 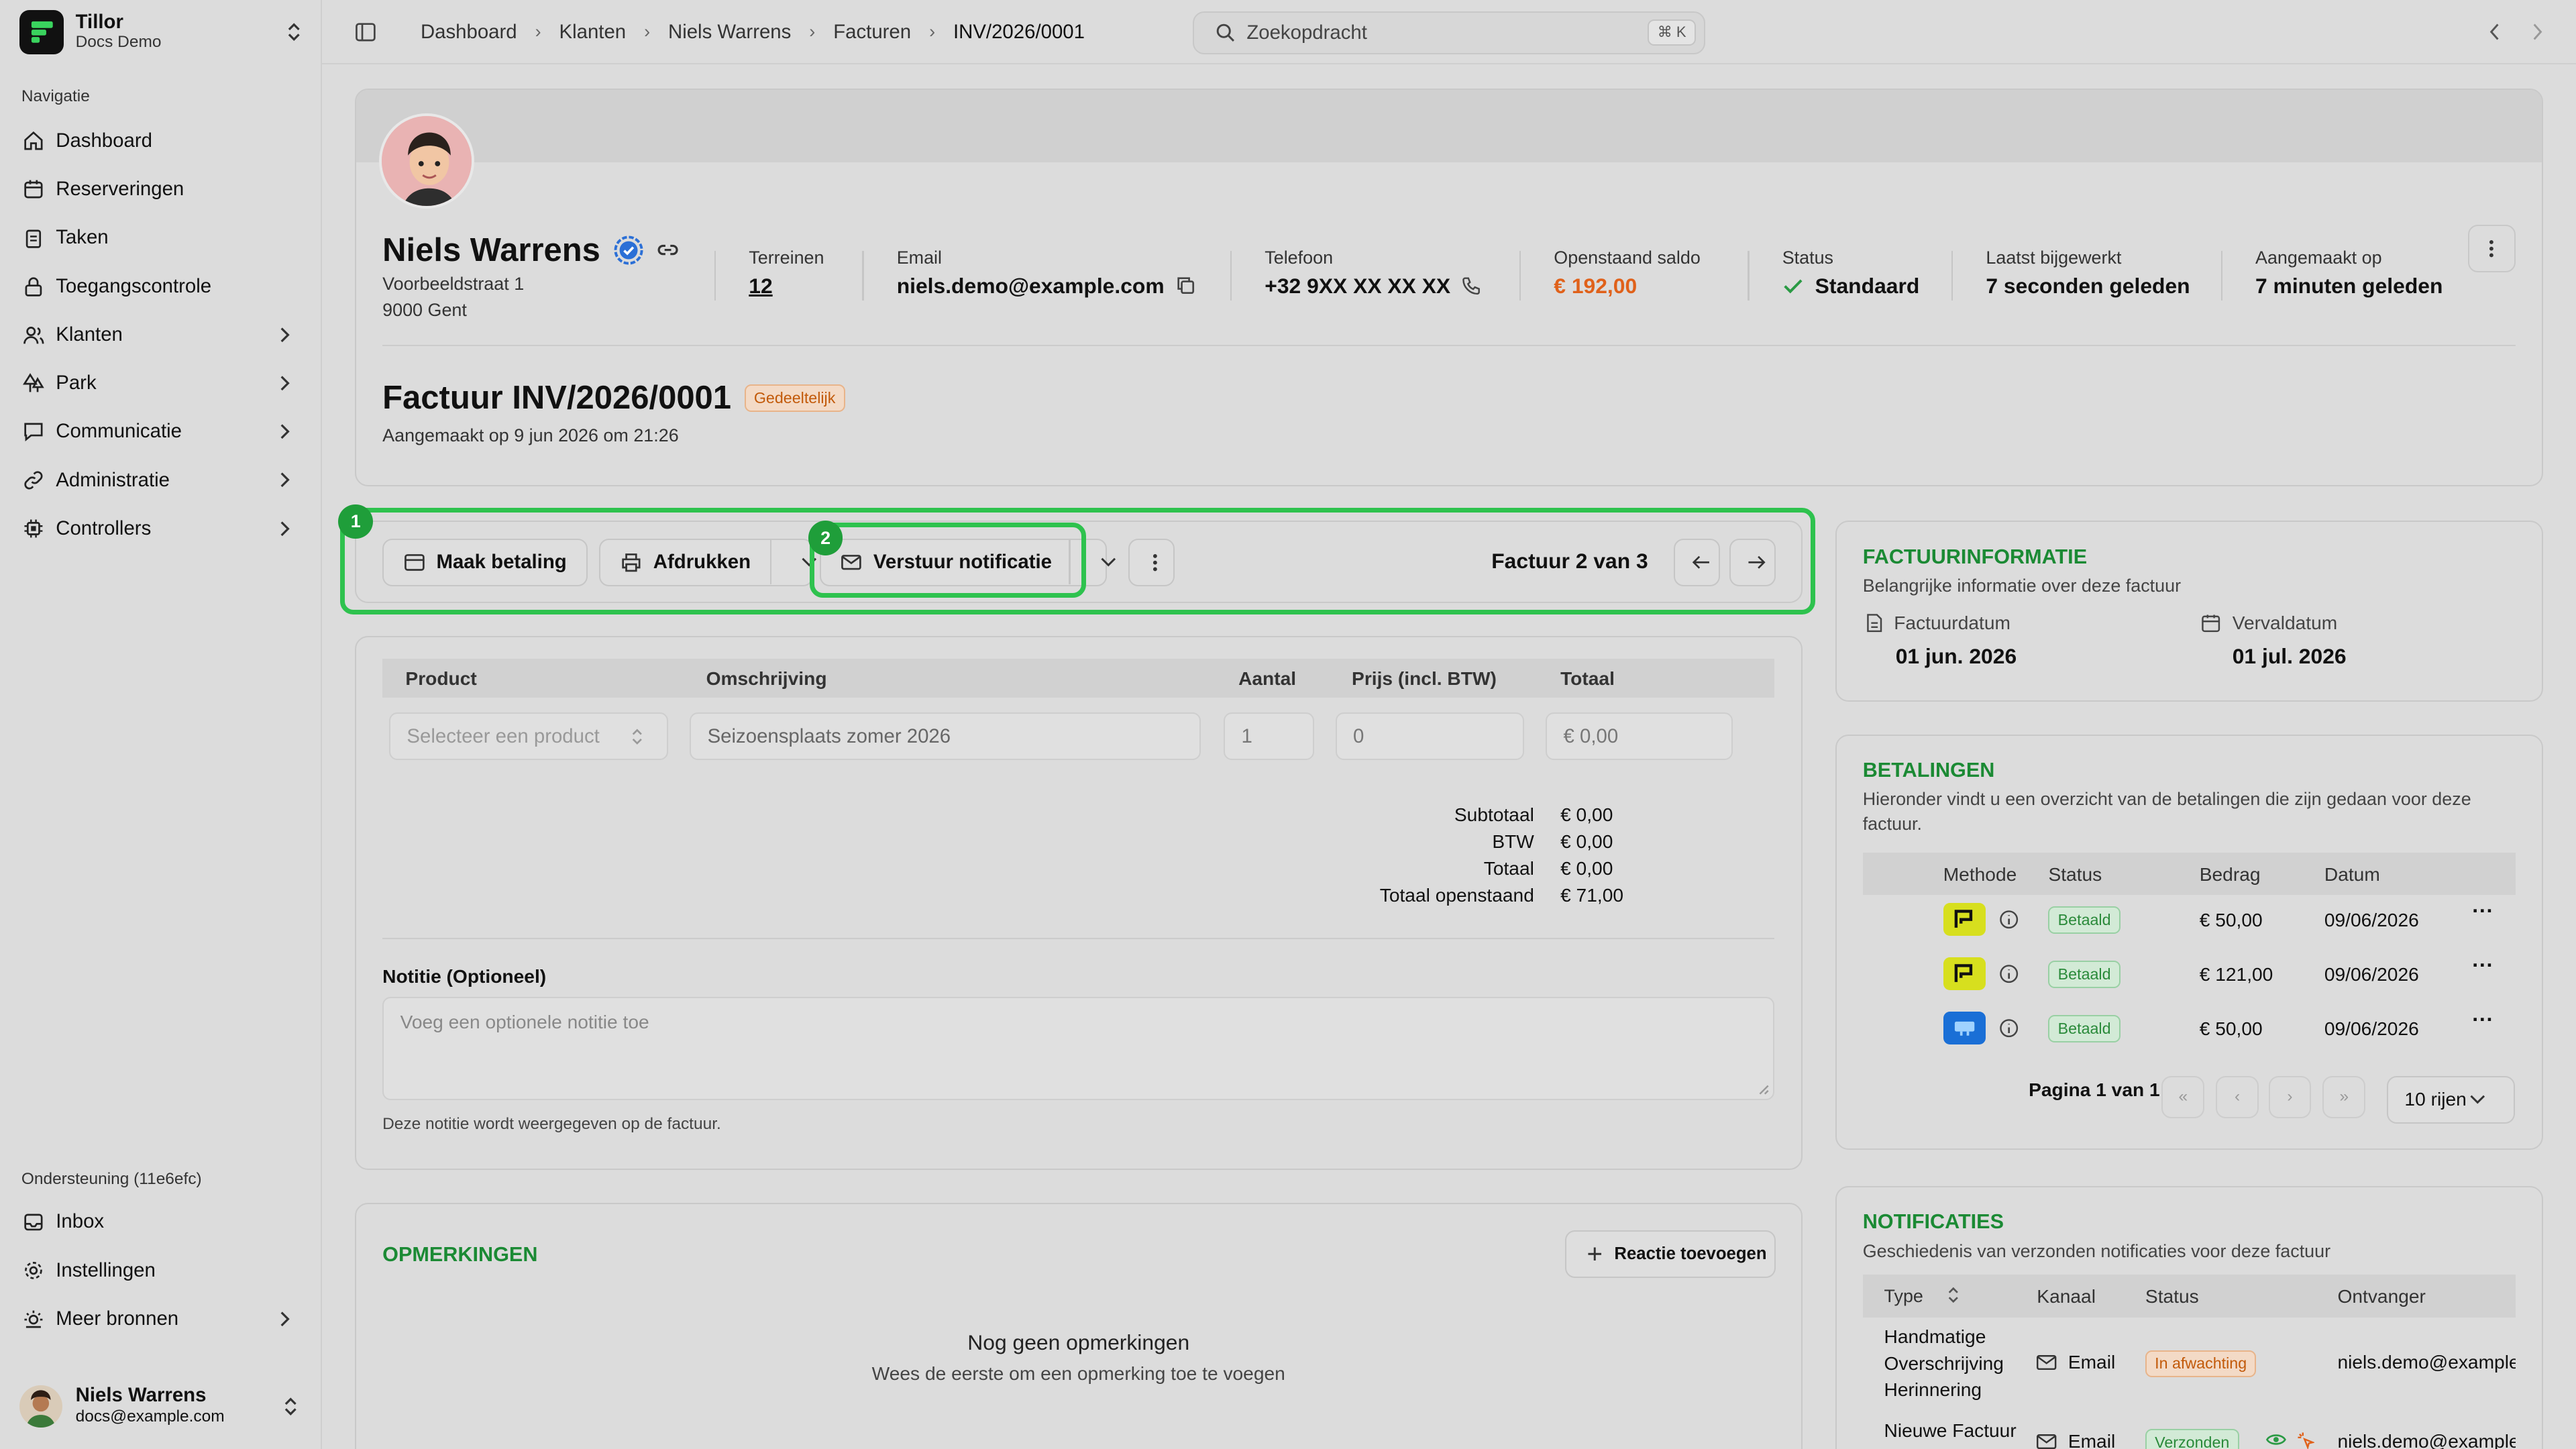 I want to click on sidebar-item-klanten: Klanten, so click(x=161, y=335).